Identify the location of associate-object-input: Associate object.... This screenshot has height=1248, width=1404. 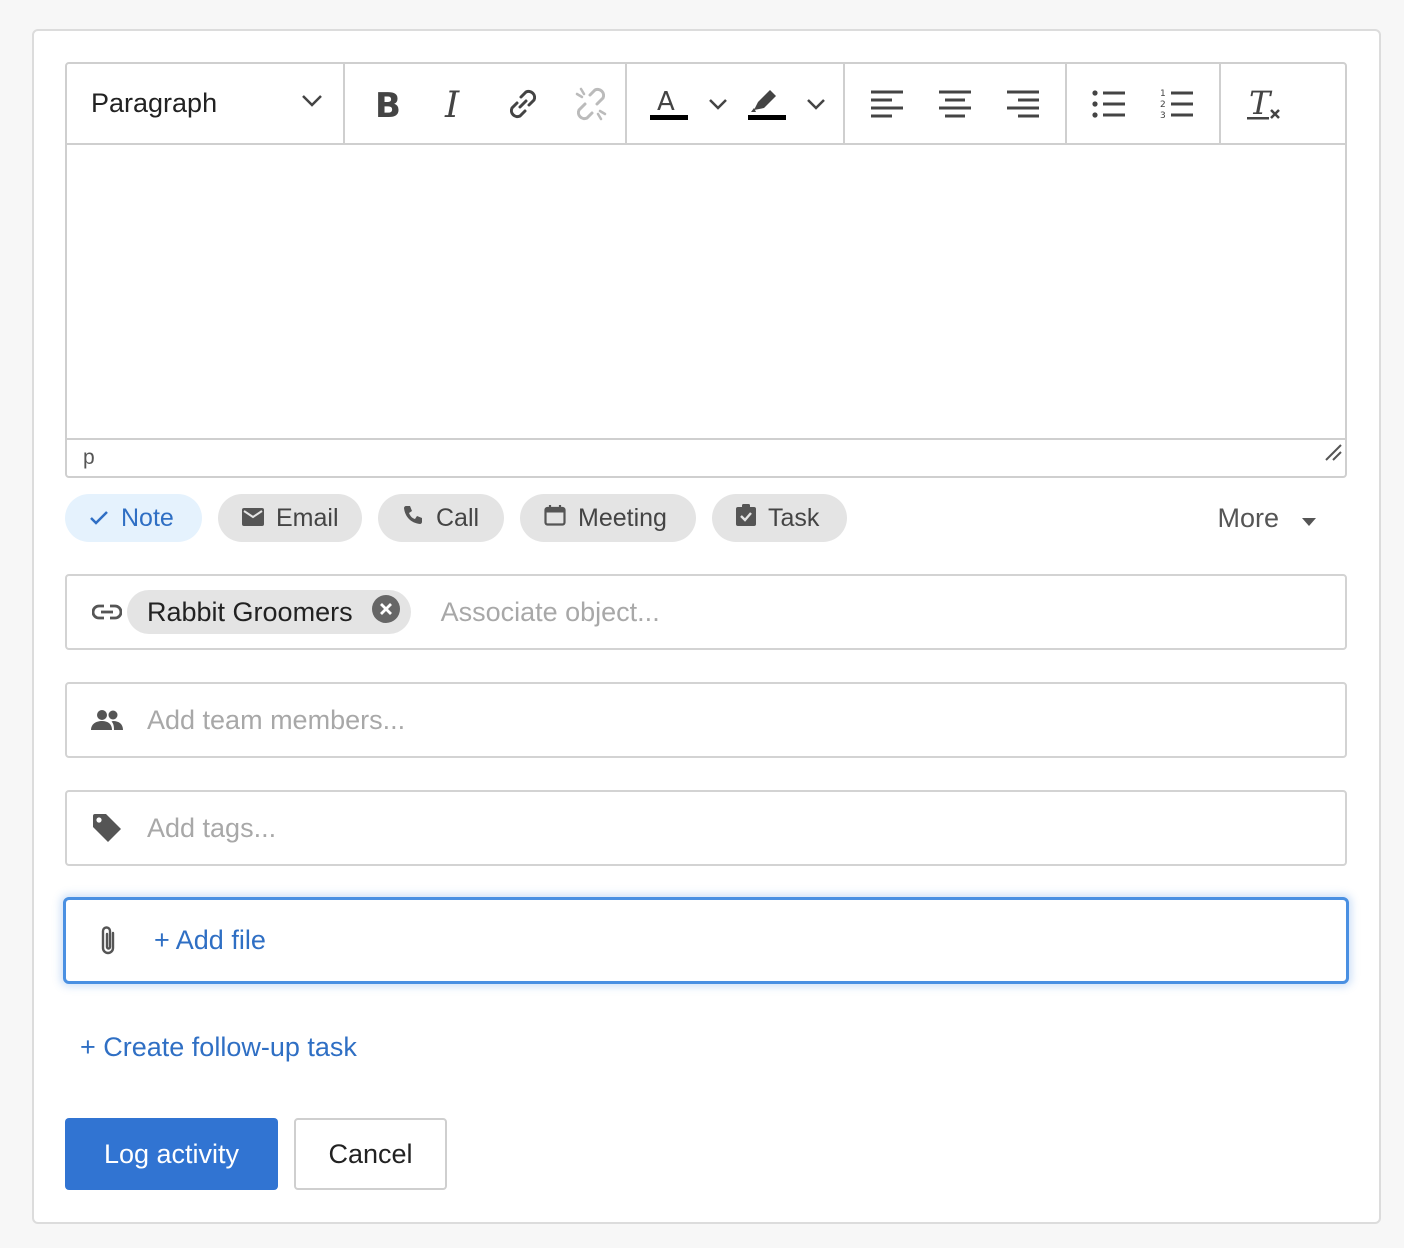
(550, 612).